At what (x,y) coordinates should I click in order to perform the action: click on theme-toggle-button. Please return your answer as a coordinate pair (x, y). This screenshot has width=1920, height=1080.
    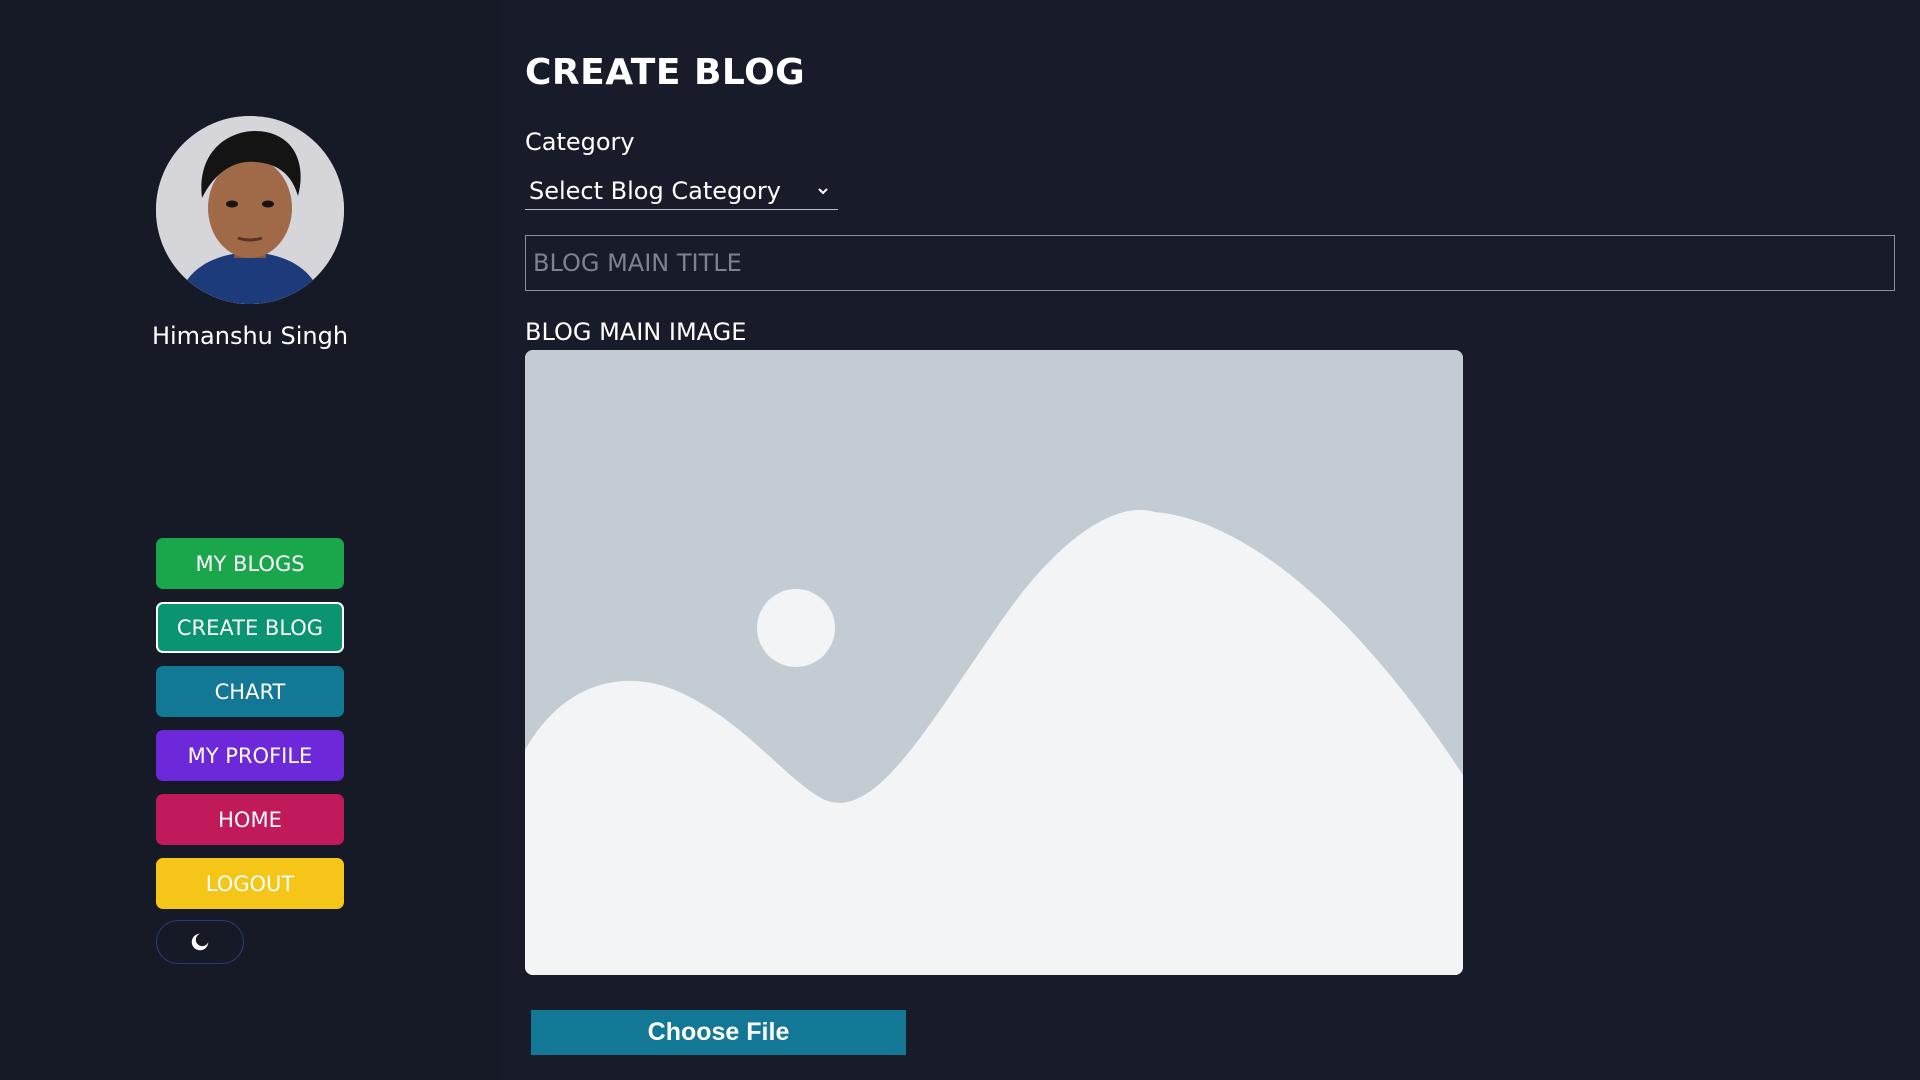
    Looking at the image, I should click on (200, 942).